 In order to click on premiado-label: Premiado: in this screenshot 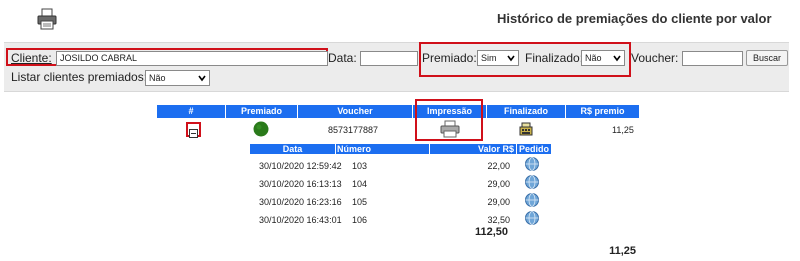, I will do `click(449, 58)`.